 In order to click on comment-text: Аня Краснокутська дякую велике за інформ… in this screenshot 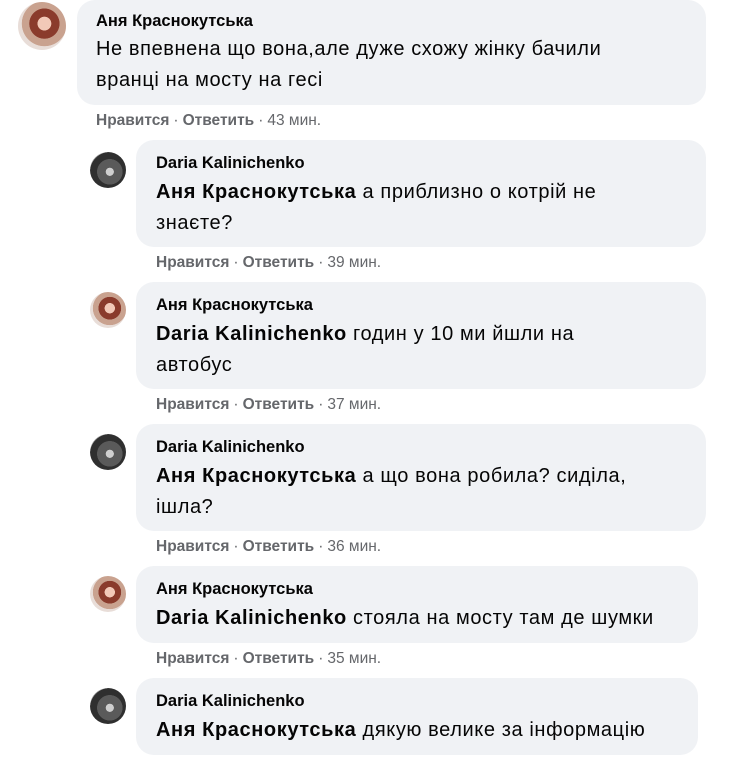, I will do `click(426, 730)`.